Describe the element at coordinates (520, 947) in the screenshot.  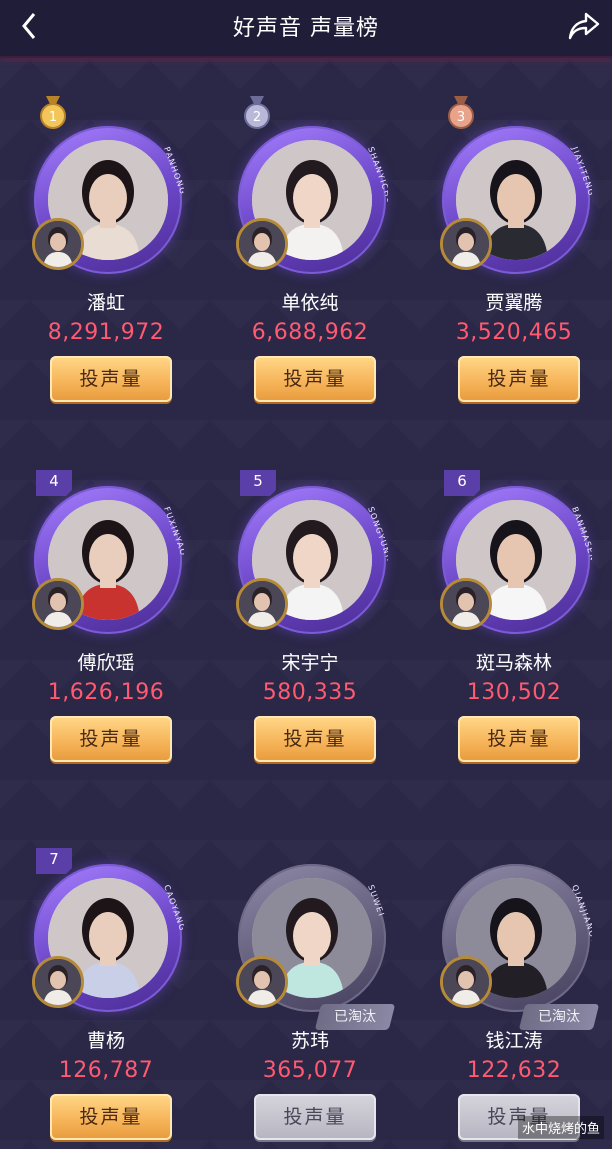
I see `avatar-frame: QIANJIANGTAO 已淘汰` at that location.